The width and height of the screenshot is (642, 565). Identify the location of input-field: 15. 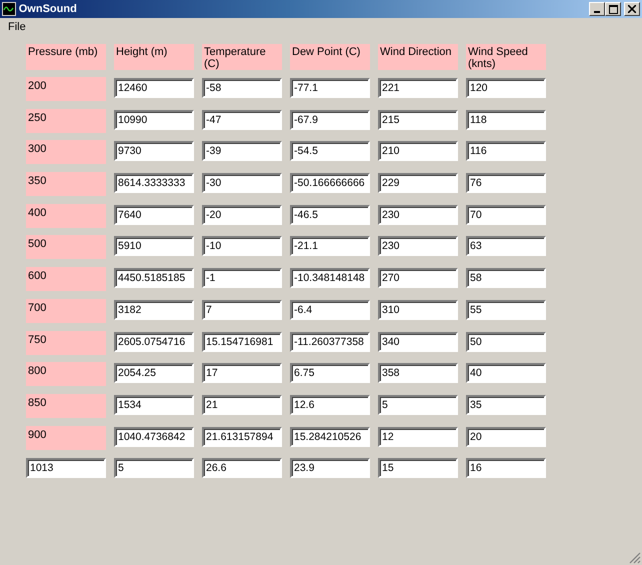
(418, 468).